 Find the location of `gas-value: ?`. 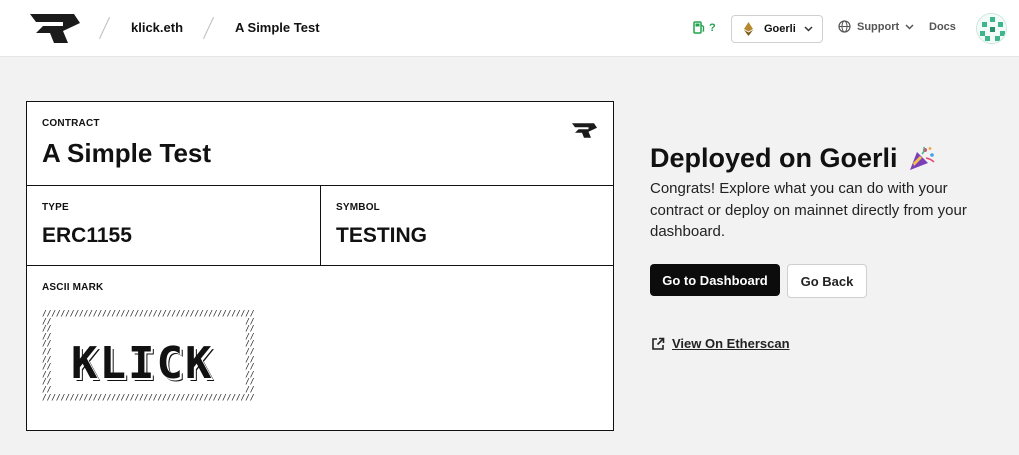

gas-value: ? is located at coordinates (712, 27).